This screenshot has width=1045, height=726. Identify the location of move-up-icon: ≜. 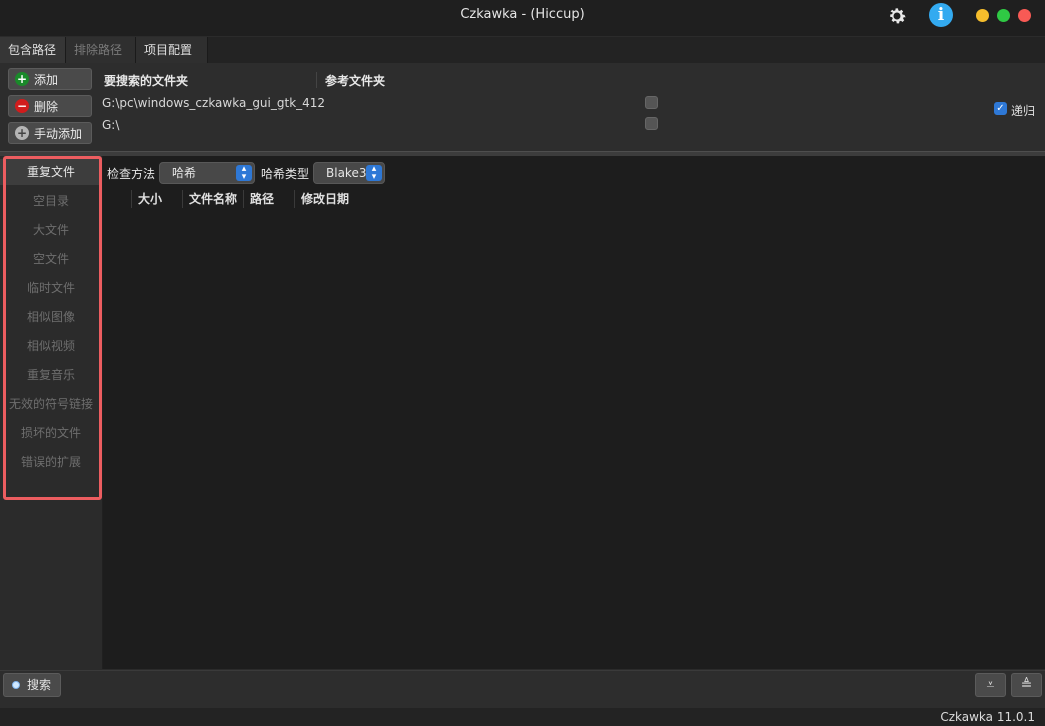
(1026, 685).